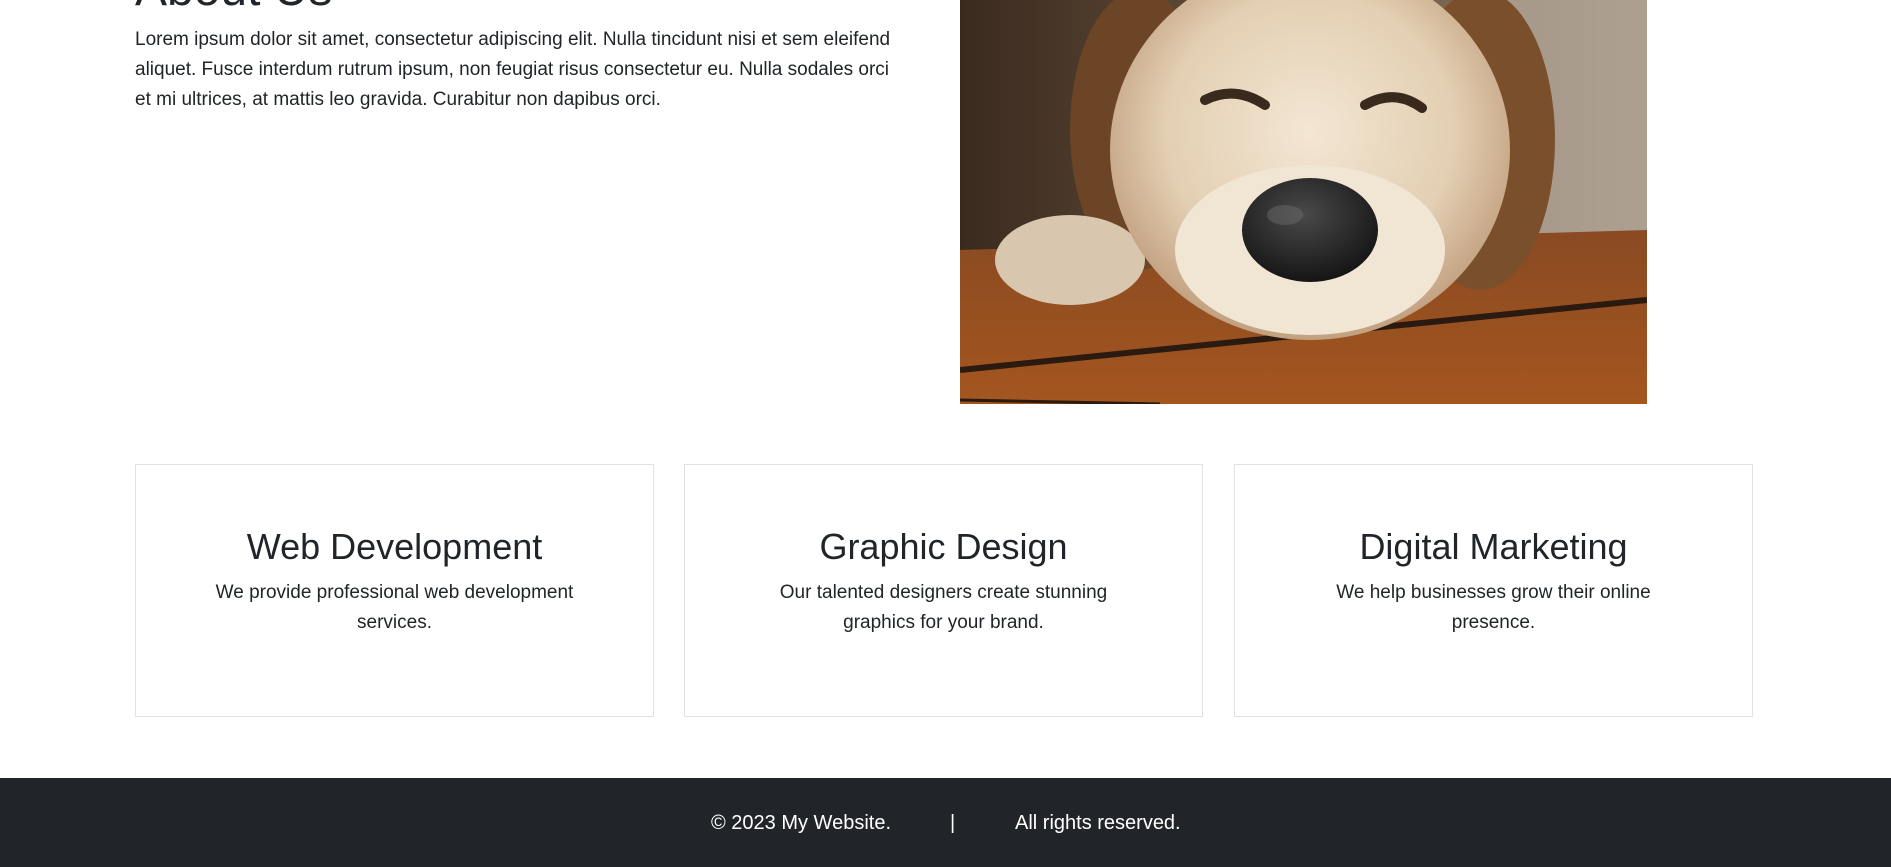  Describe the element at coordinates (394, 546) in the screenshot. I see `service-title: Web Development` at that location.